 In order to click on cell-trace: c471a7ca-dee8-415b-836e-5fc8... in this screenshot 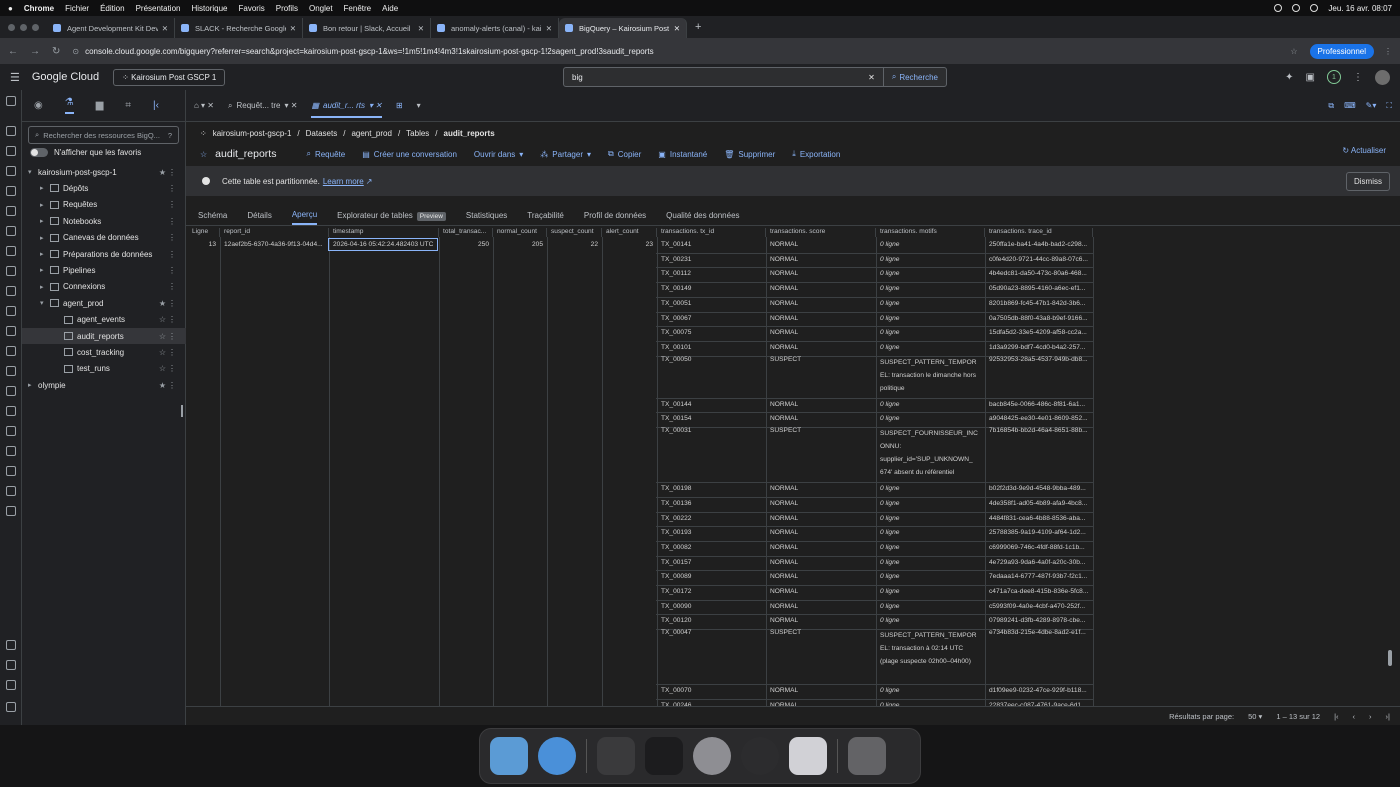, I will do `click(1039, 591)`.